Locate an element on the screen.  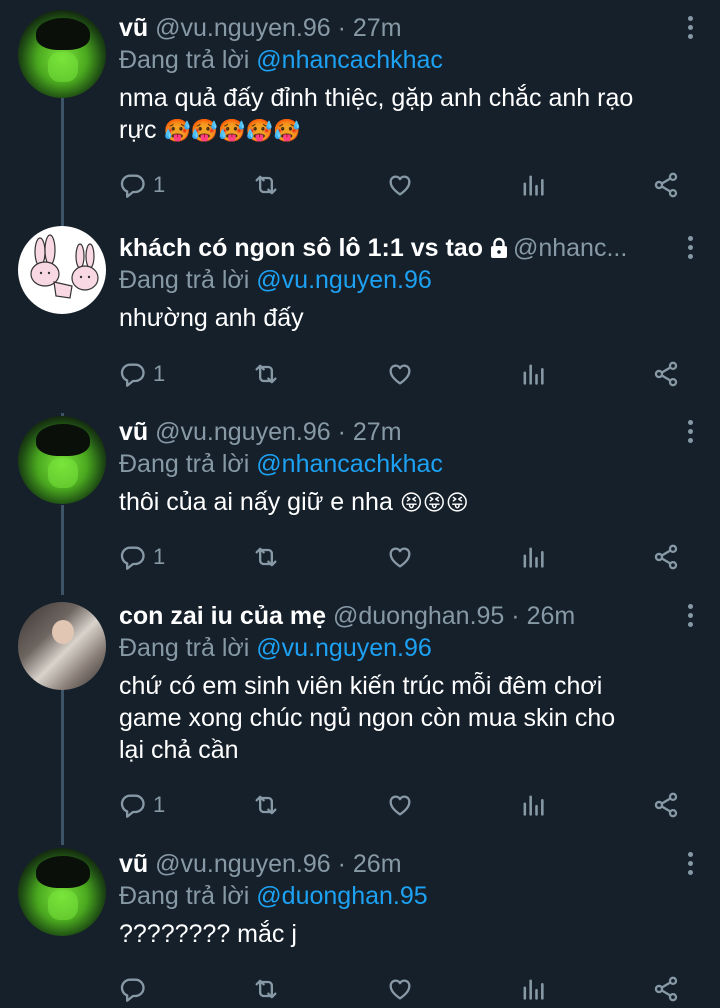
lock-icon is located at coordinates (498, 247).